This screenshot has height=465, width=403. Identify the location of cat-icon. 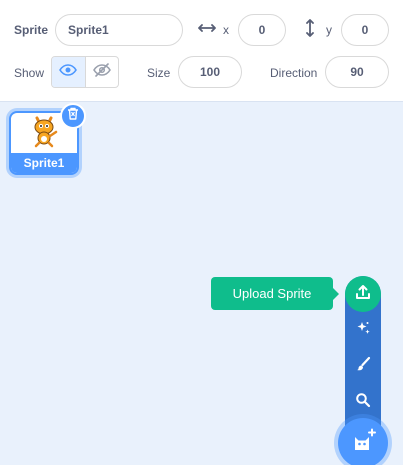
(363, 443).